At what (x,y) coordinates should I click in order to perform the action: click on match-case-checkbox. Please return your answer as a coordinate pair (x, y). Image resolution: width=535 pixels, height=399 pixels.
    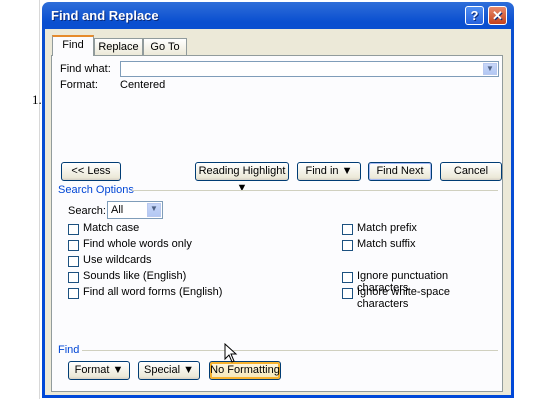
    Looking at the image, I should click on (73, 229).